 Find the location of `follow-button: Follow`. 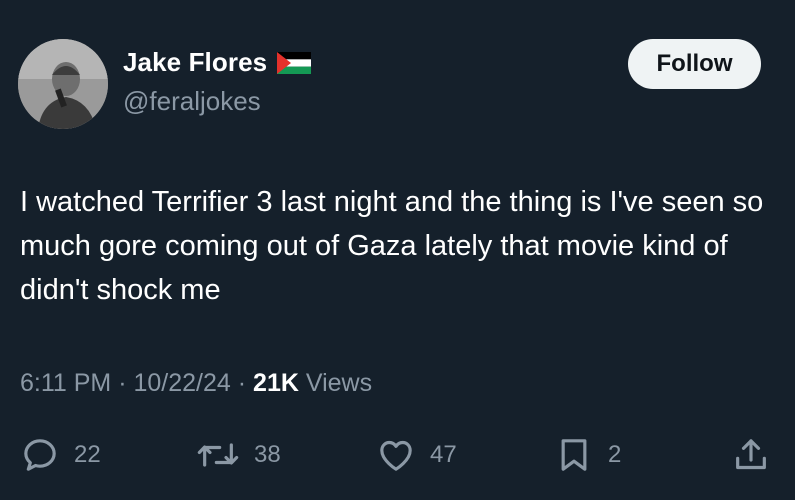

follow-button: Follow is located at coordinates (694, 64).